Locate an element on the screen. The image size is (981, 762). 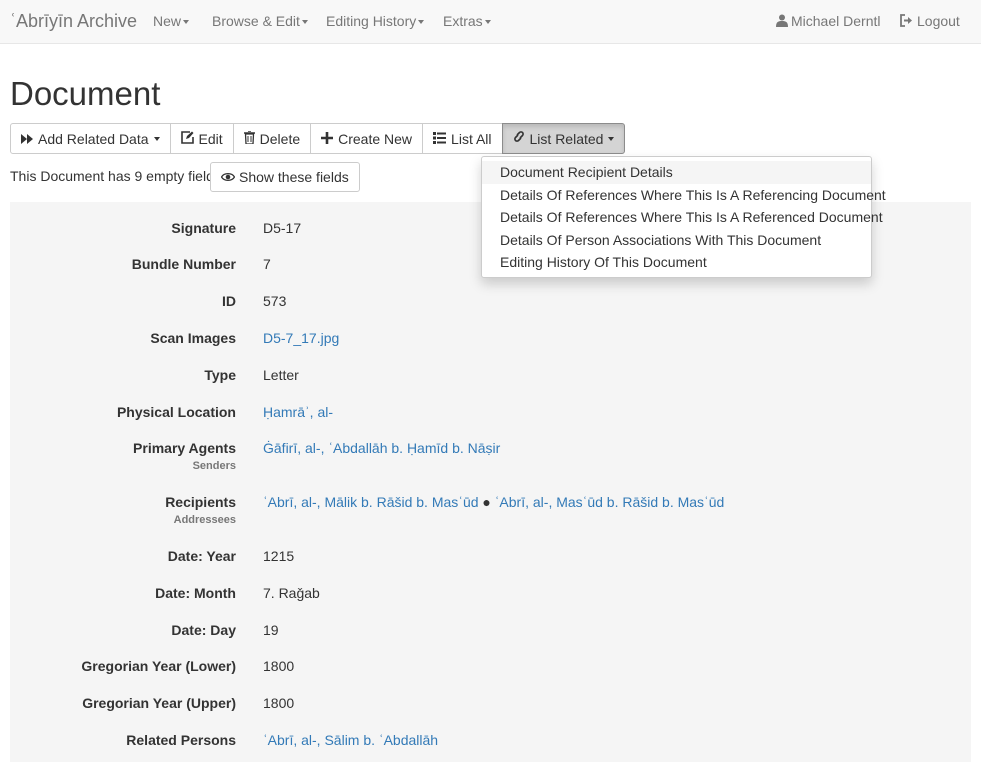
field-label: Scan Images is located at coordinates (193, 338).